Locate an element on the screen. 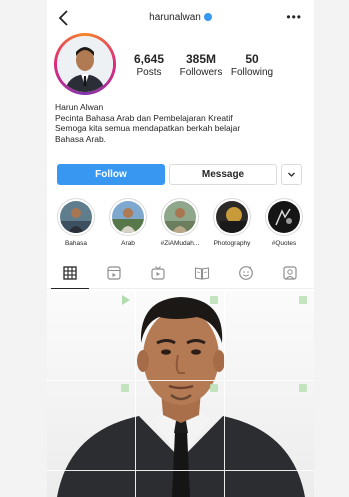 The width and height of the screenshot is (349, 497). highlight-label: Arab is located at coordinates (128, 243).